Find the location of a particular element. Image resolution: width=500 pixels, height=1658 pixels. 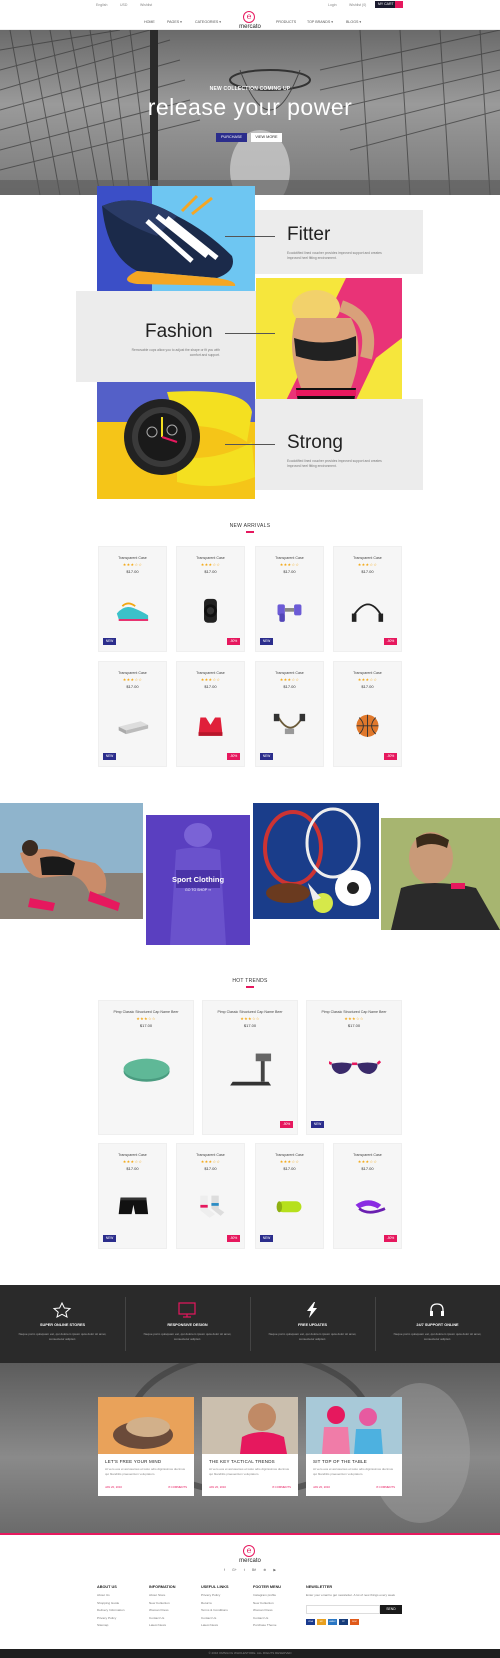

treadmill-icon is located at coordinates (250, 1070).